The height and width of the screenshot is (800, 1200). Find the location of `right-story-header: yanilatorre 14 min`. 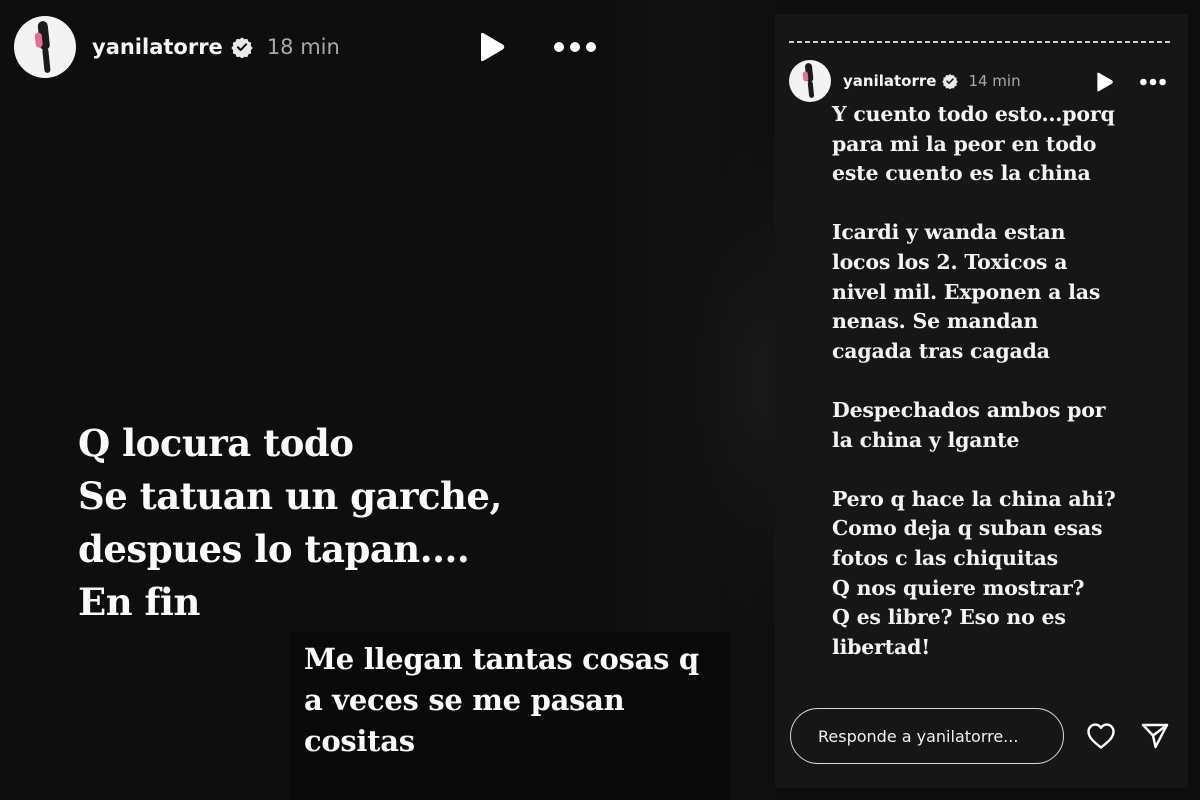

right-story-header: yanilatorre 14 min is located at coordinates (984, 81).